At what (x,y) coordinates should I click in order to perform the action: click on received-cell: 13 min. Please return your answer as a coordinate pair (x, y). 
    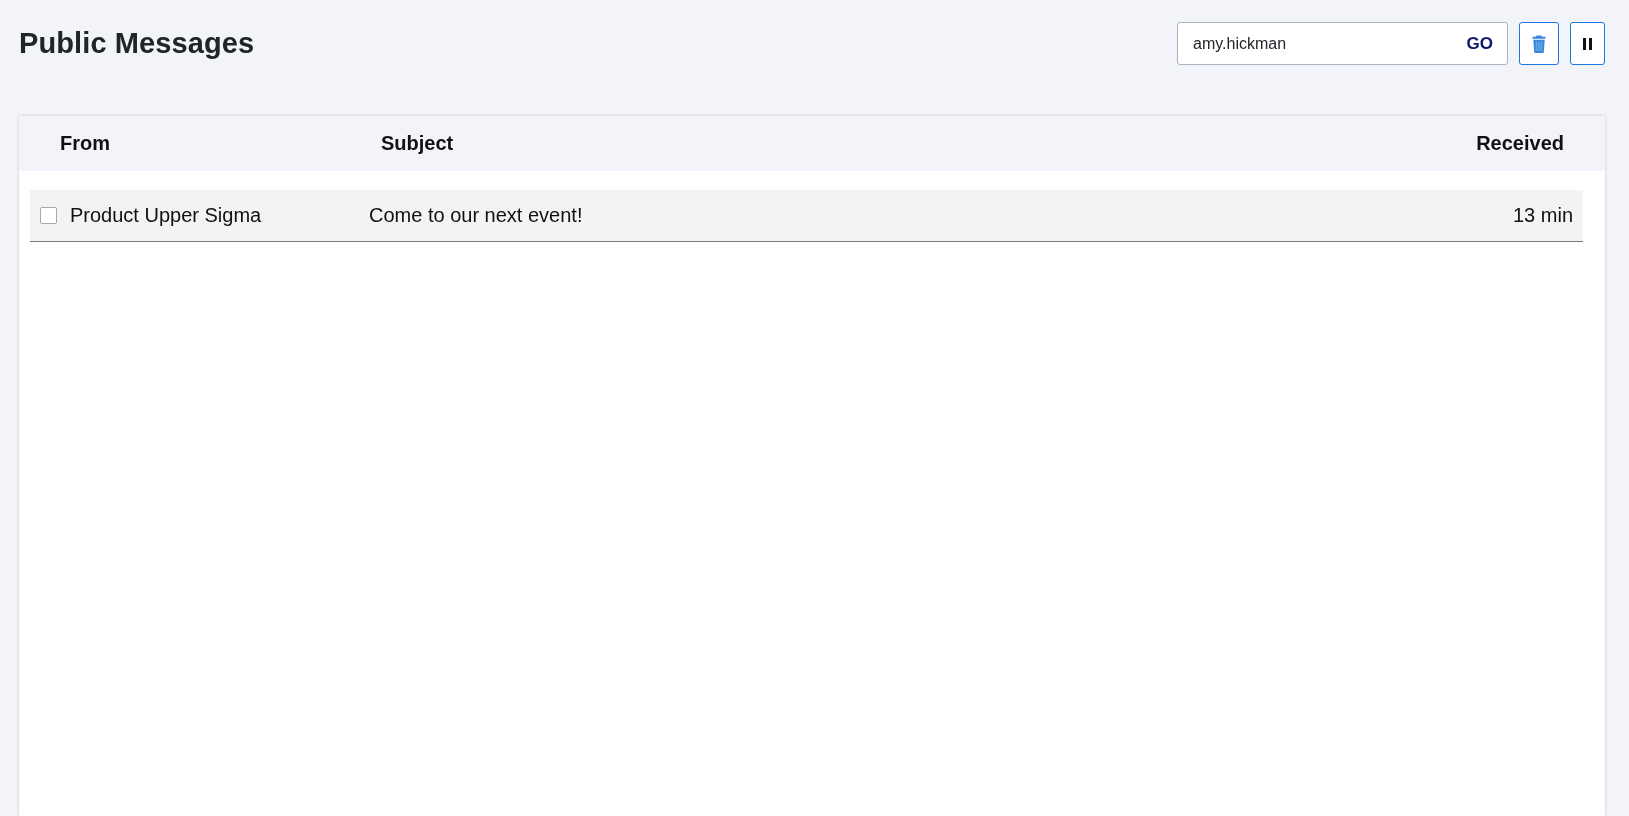
    Looking at the image, I should click on (1542, 215).